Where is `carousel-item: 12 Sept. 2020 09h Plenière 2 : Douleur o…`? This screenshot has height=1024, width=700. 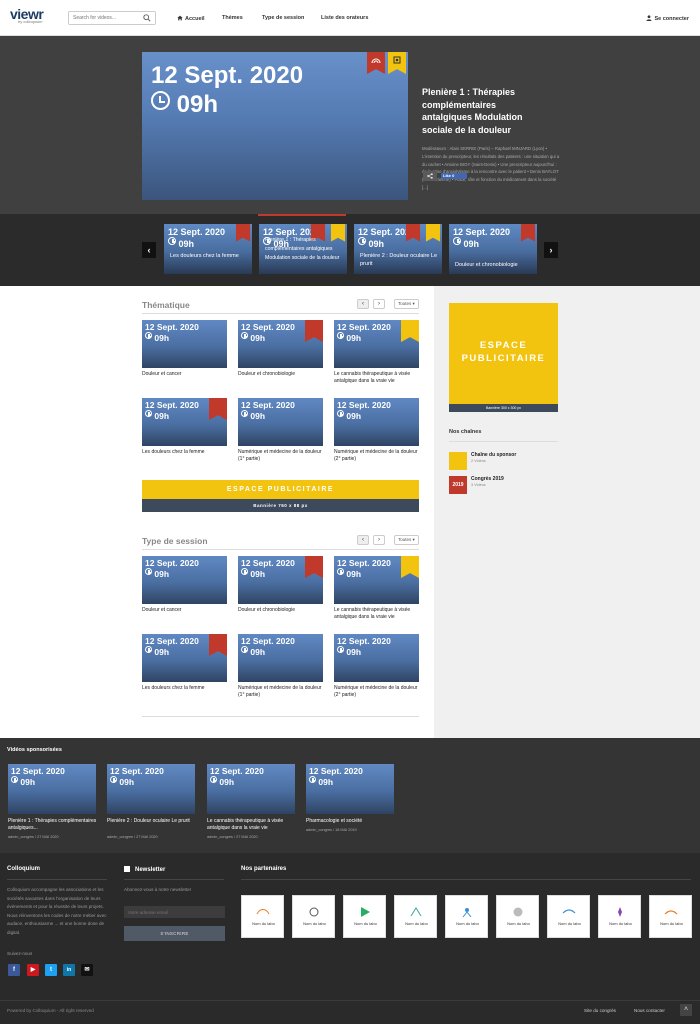 carousel-item: 12 Sept. 2020 09h Plenière 2 : Douleur o… is located at coordinates (398, 249).